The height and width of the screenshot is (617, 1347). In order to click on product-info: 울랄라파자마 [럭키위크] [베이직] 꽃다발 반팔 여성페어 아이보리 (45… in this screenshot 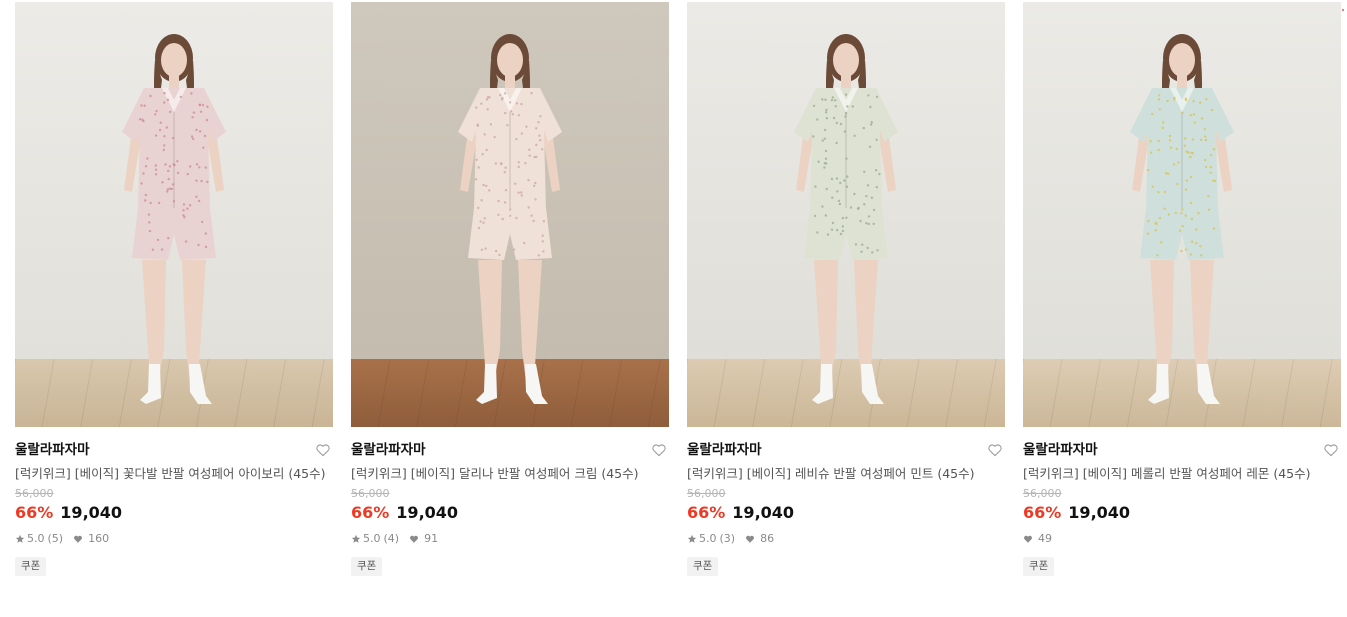, I will do `click(174, 501)`.